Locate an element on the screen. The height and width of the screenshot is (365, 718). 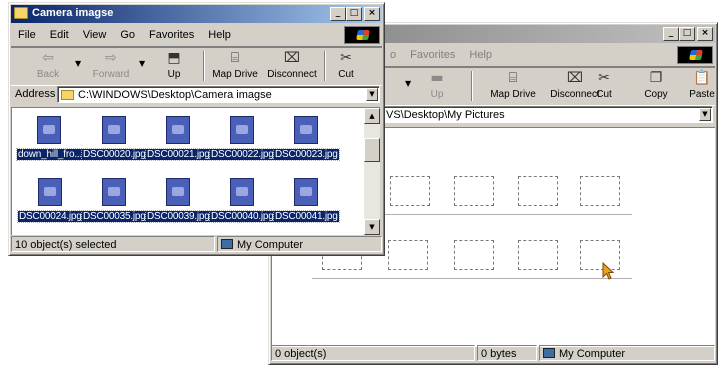
vertical-scrollbar: ▲ ▼ is located at coordinates (372, 171).